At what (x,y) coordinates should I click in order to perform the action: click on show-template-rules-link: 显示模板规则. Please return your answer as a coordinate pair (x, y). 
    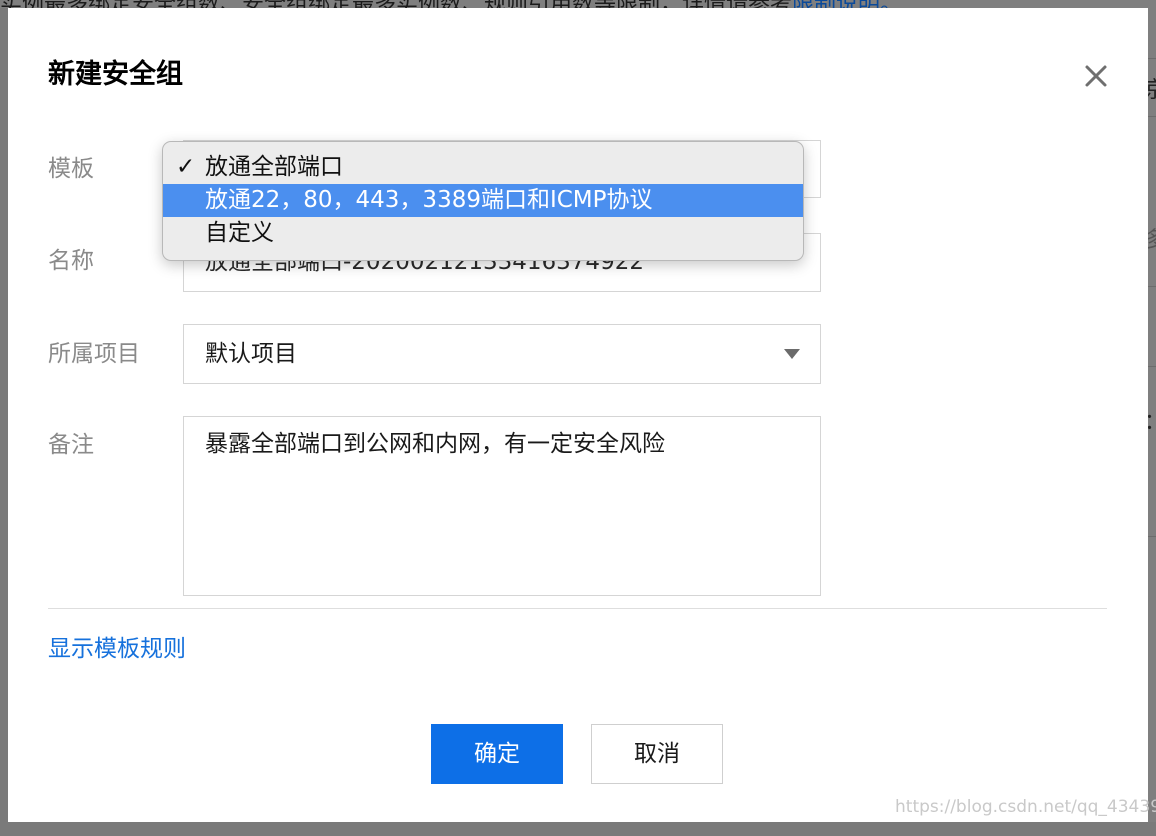
    Looking at the image, I should click on (117, 649).